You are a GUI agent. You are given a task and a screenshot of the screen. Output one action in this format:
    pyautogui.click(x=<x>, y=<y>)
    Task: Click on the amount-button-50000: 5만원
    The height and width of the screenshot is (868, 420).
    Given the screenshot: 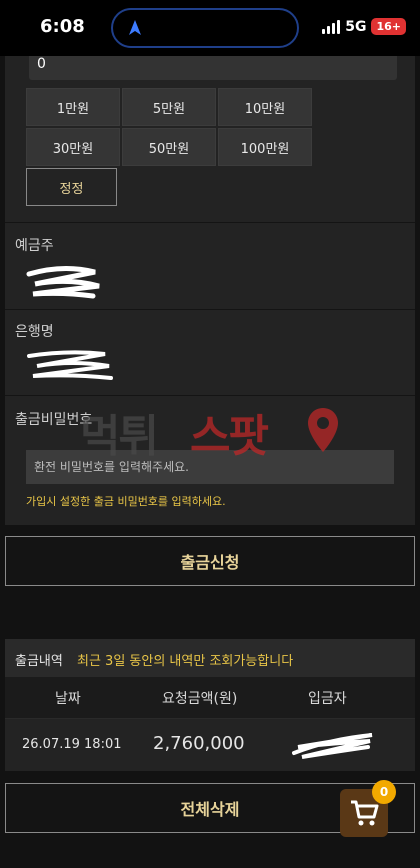 What is the action you would take?
    pyautogui.click(x=169, y=107)
    